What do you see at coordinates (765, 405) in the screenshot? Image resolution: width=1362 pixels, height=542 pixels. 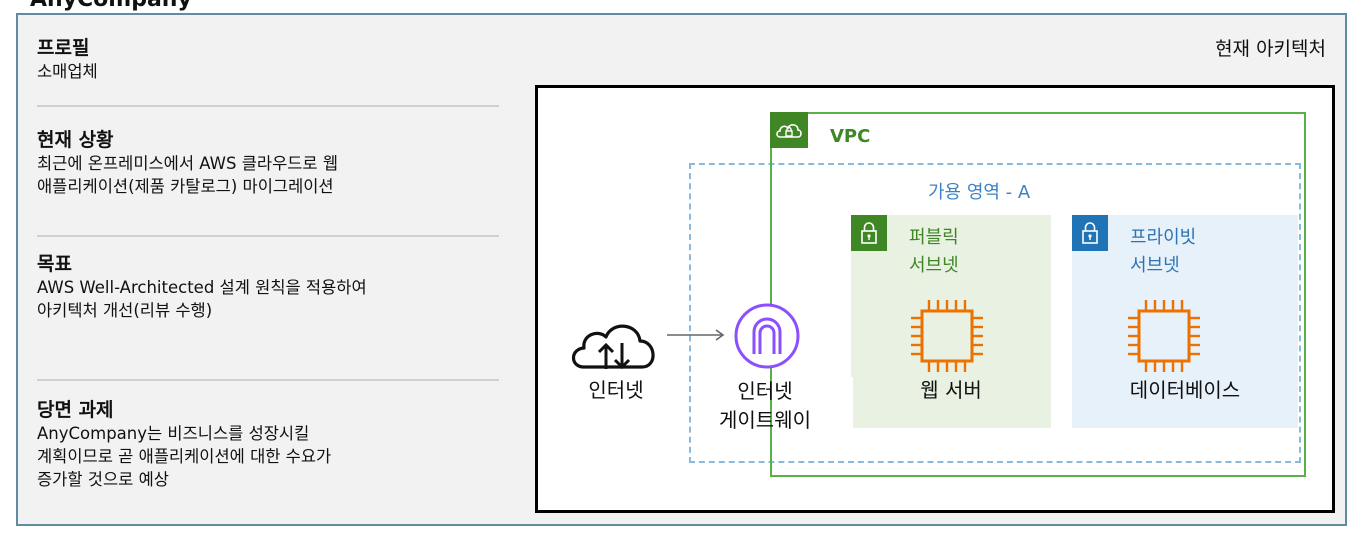 I see `igw-label: 인터넷 게이트웨이` at bounding box center [765, 405].